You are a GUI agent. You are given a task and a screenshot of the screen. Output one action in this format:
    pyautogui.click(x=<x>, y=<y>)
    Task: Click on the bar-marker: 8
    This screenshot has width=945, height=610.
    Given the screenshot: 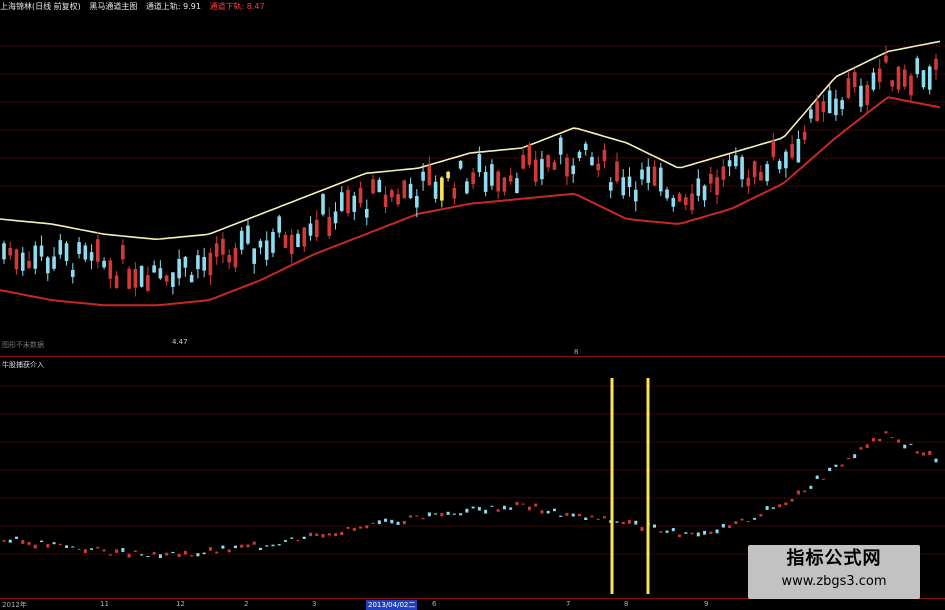 What is the action you would take?
    pyautogui.click(x=576, y=352)
    